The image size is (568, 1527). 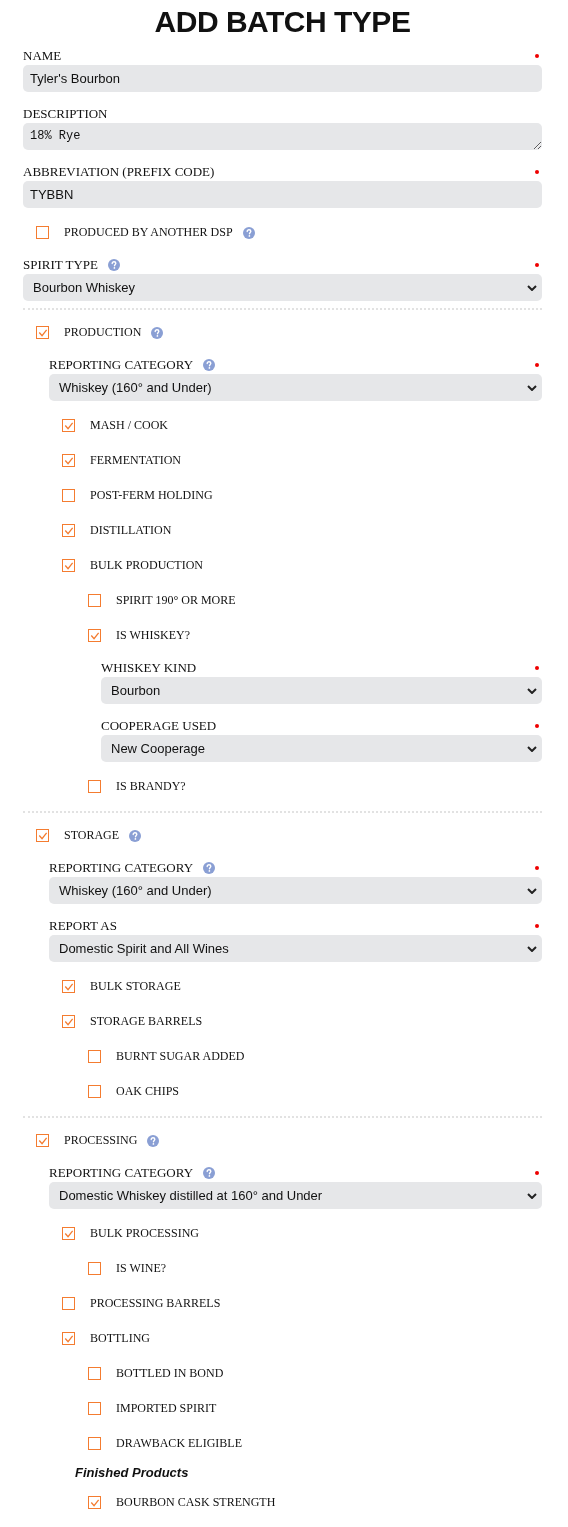 I want to click on page-title: ADD BATCH TYPE, so click(x=282, y=22).